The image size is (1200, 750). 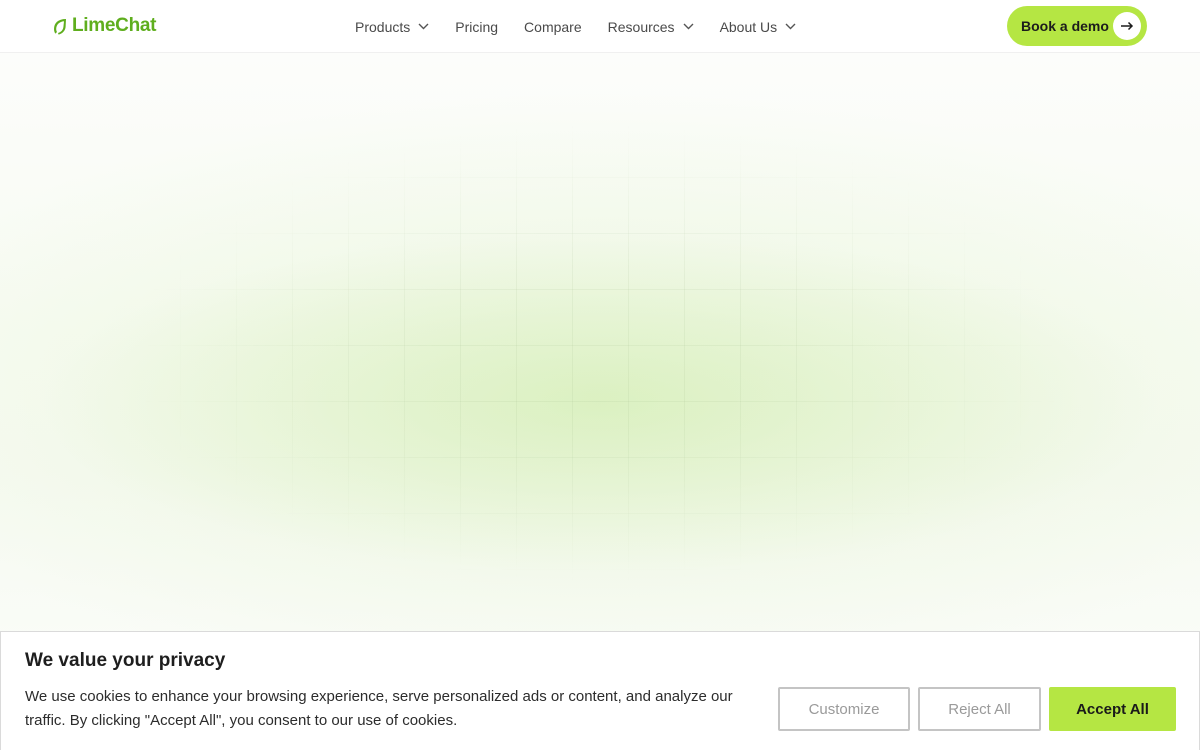 I want to click on cookie-banner-title: We value your privacy, so click(x=125, y=660).